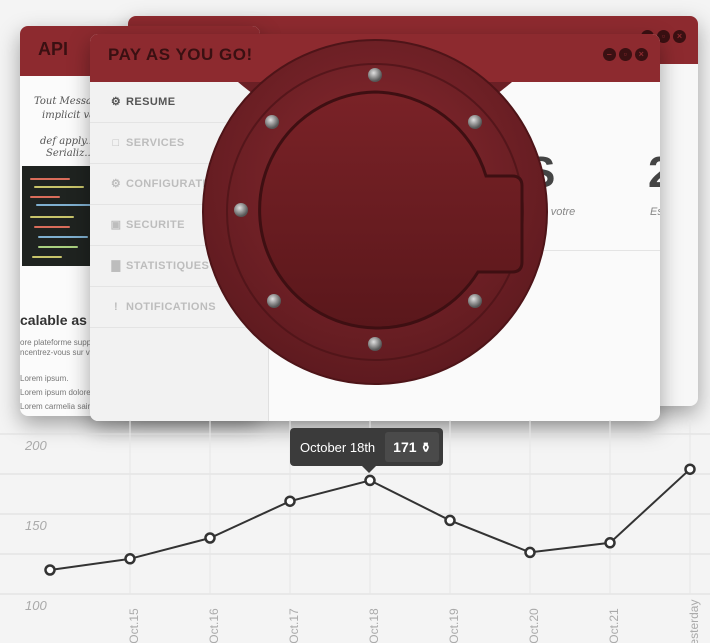 The image size is (710, 643). Describe the element at coordinates (171, 307) in the screenshot. I see `sidebar-item-label: NOTIFICATIONS` at that location.